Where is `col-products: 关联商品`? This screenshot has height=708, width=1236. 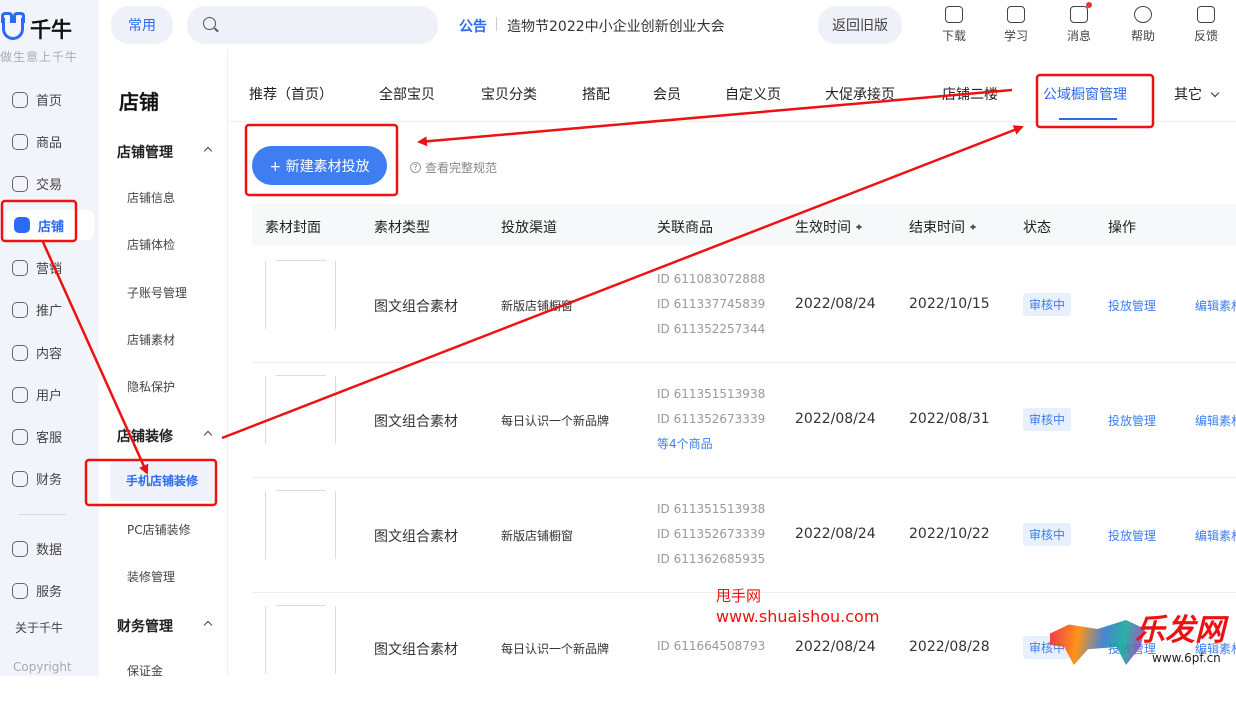 col-products: 关联商品 is located at coordinates (685, 227).